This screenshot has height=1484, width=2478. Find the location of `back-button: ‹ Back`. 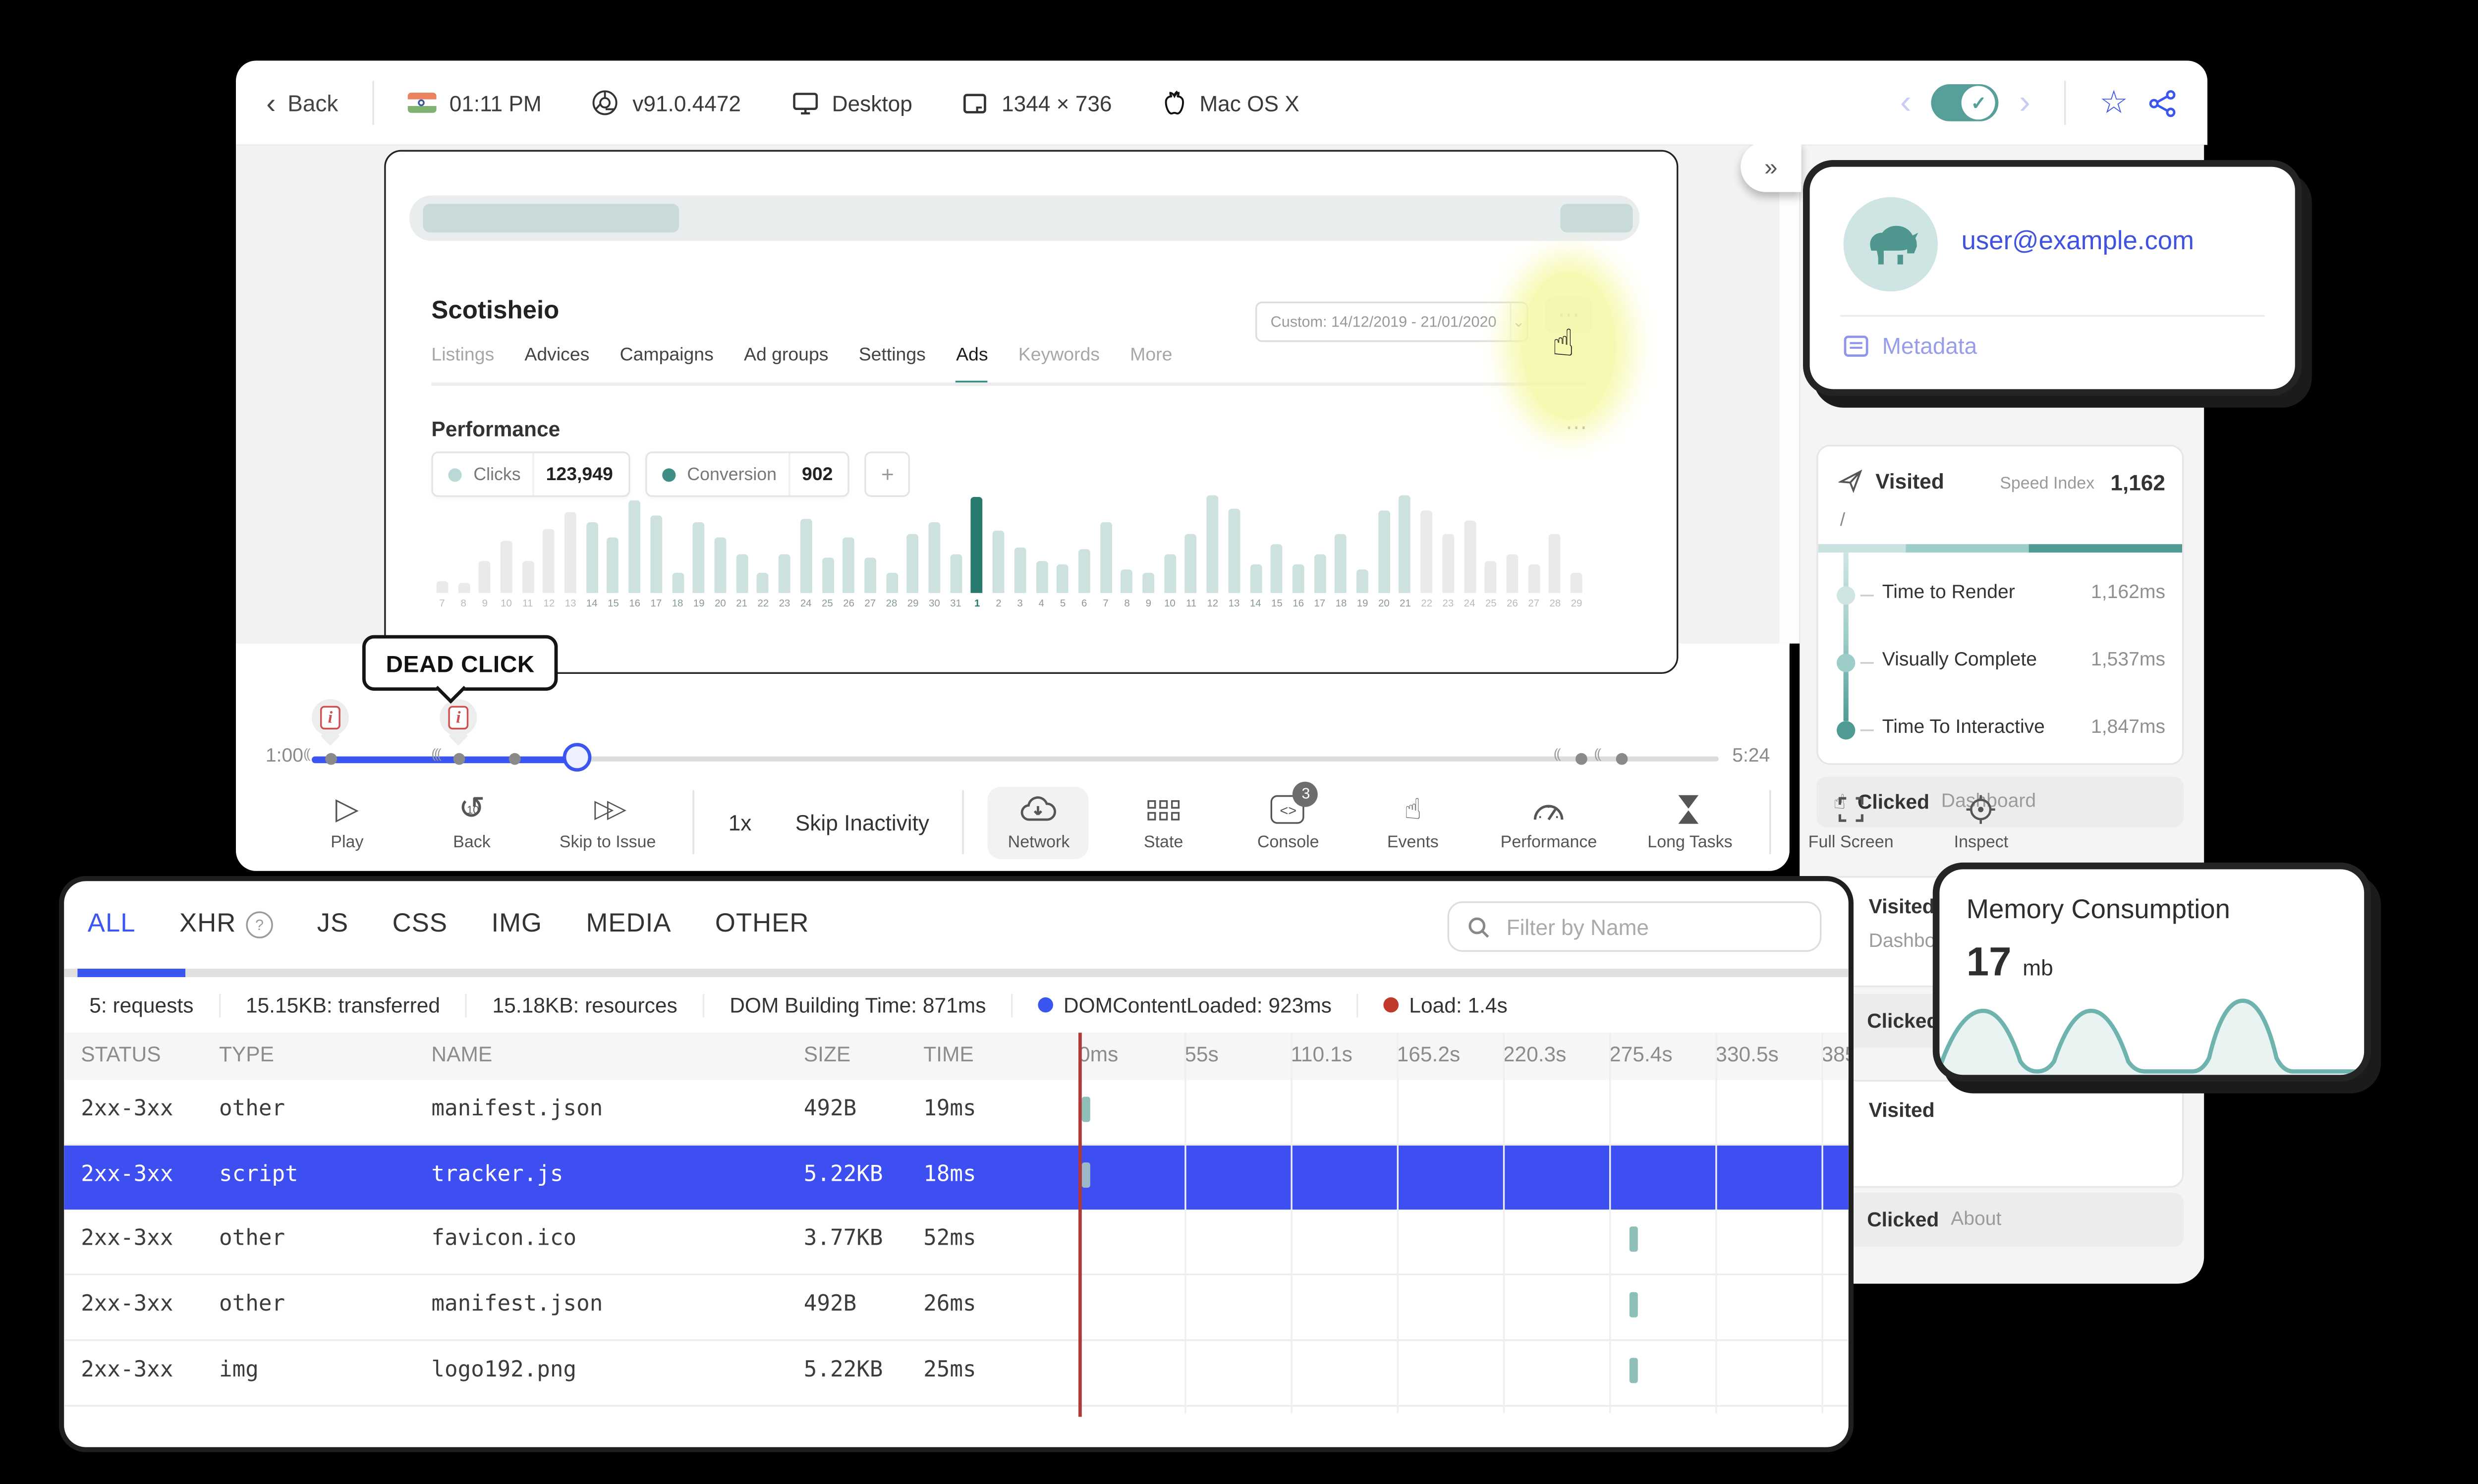

back-button: ‹ Back is located at coordinates (302, 103).